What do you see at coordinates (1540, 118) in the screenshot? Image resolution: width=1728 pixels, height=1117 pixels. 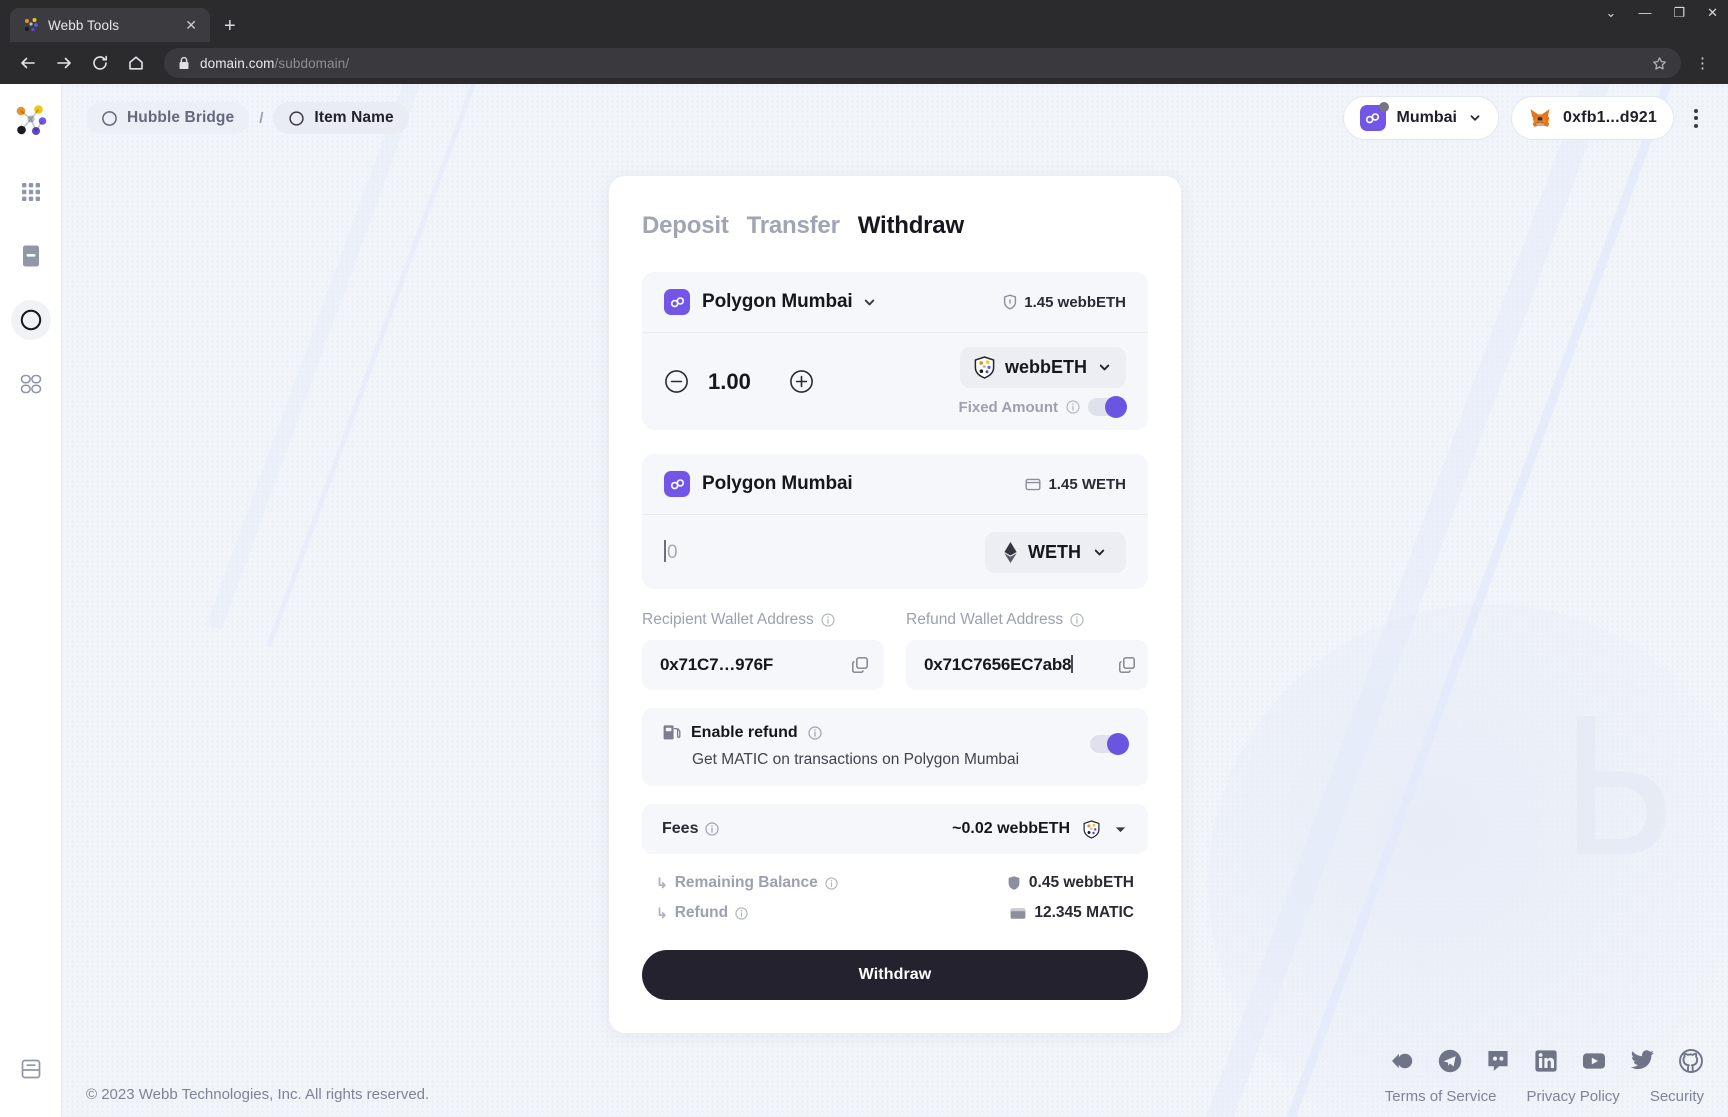 I see `metamask-icon` at bounding box center [1540, 118].